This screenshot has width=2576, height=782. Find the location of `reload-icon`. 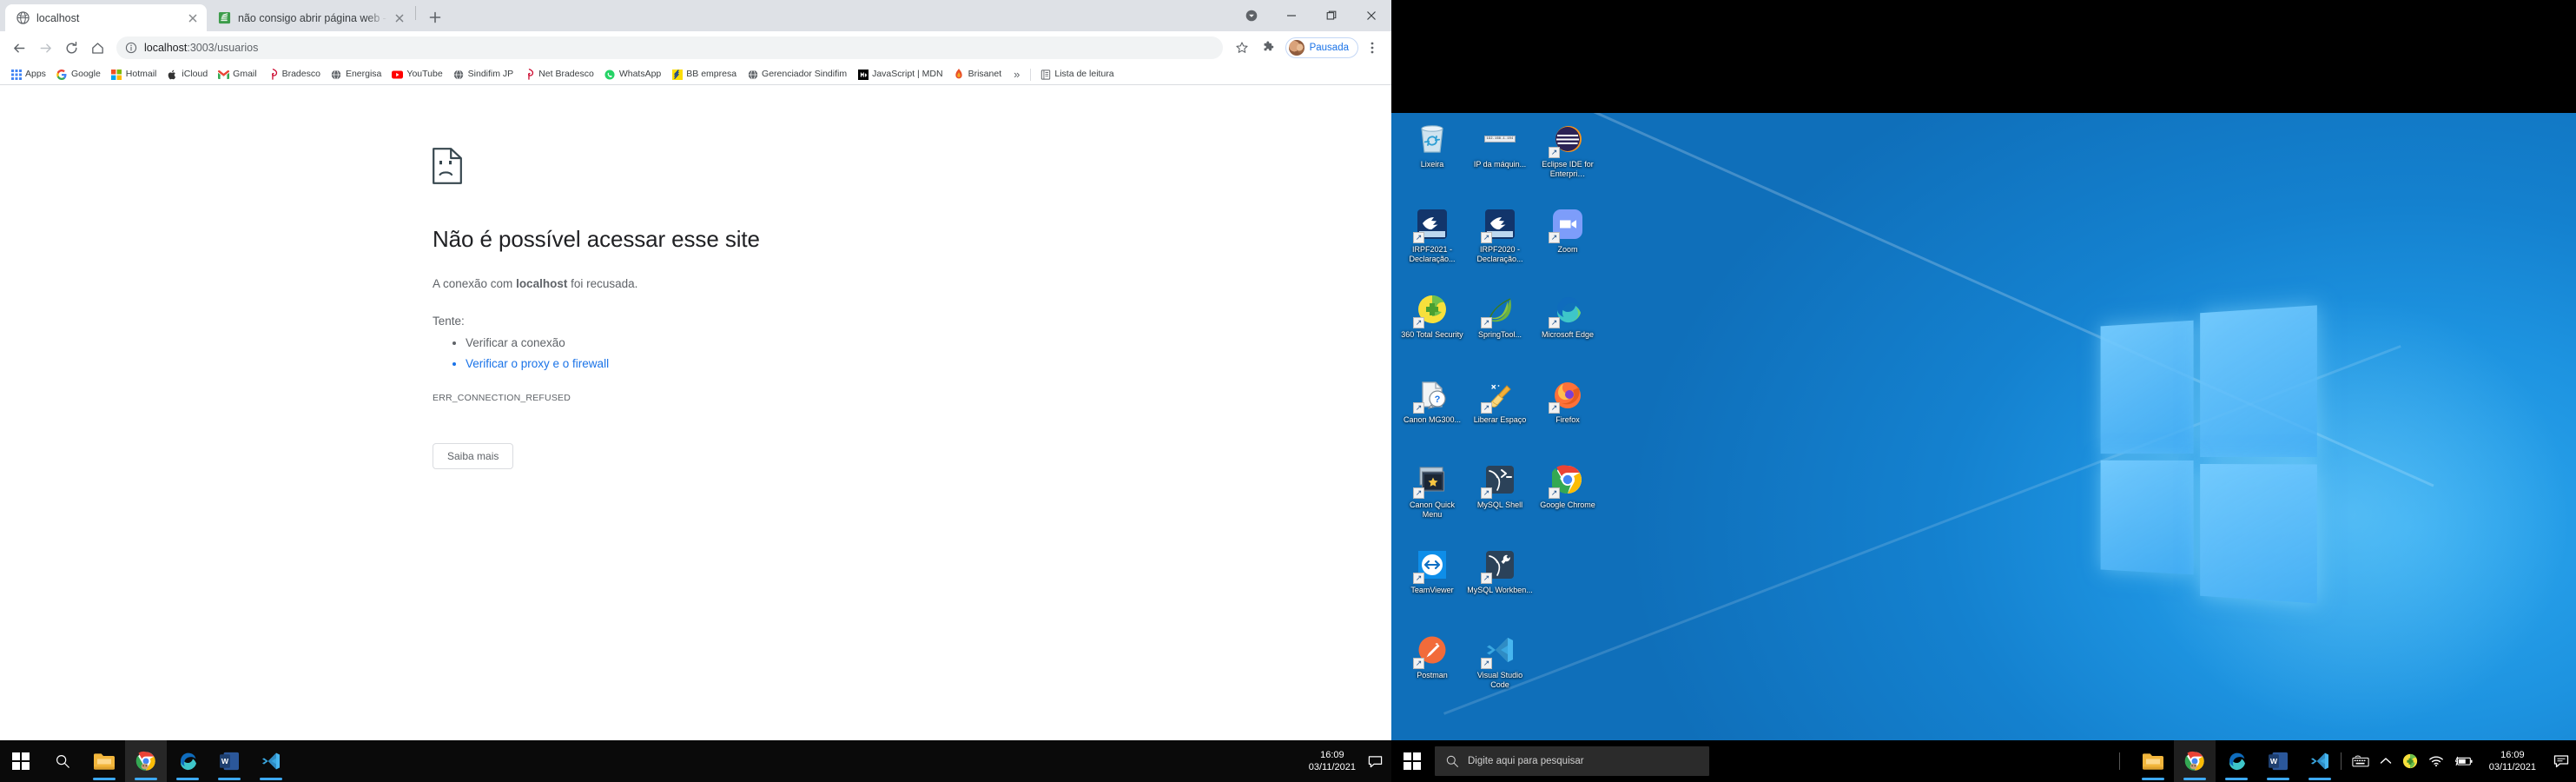

reload-icon is located at coordinates (71, 48).